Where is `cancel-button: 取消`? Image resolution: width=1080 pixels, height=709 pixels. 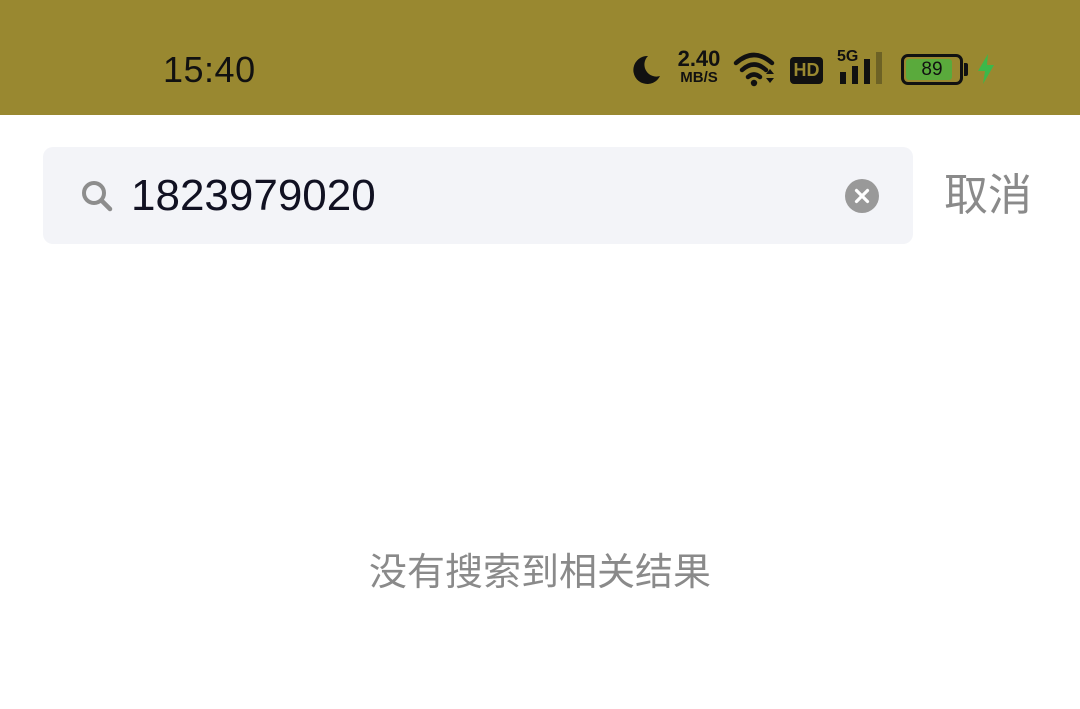
cancel-button: 取消 is located at coordinates (988, 196).